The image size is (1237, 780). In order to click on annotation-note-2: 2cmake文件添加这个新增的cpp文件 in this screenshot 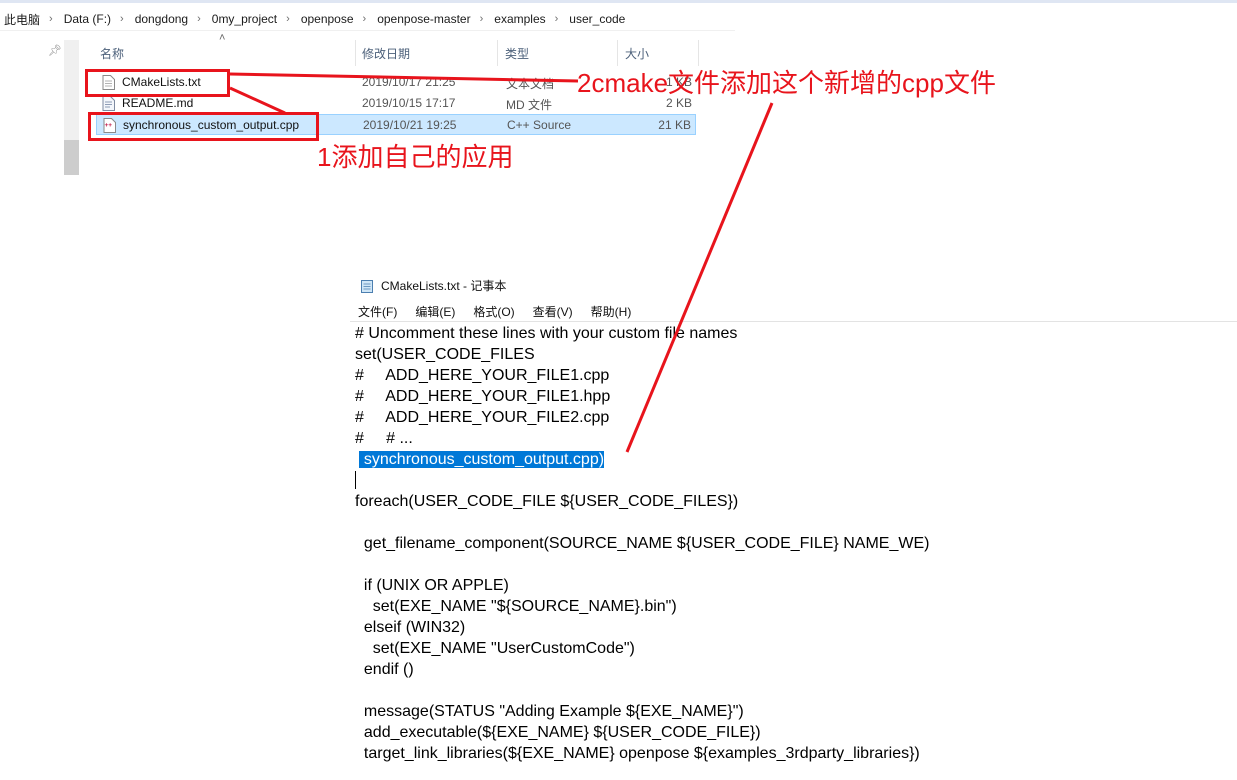, I will do `click(786, 83)`.